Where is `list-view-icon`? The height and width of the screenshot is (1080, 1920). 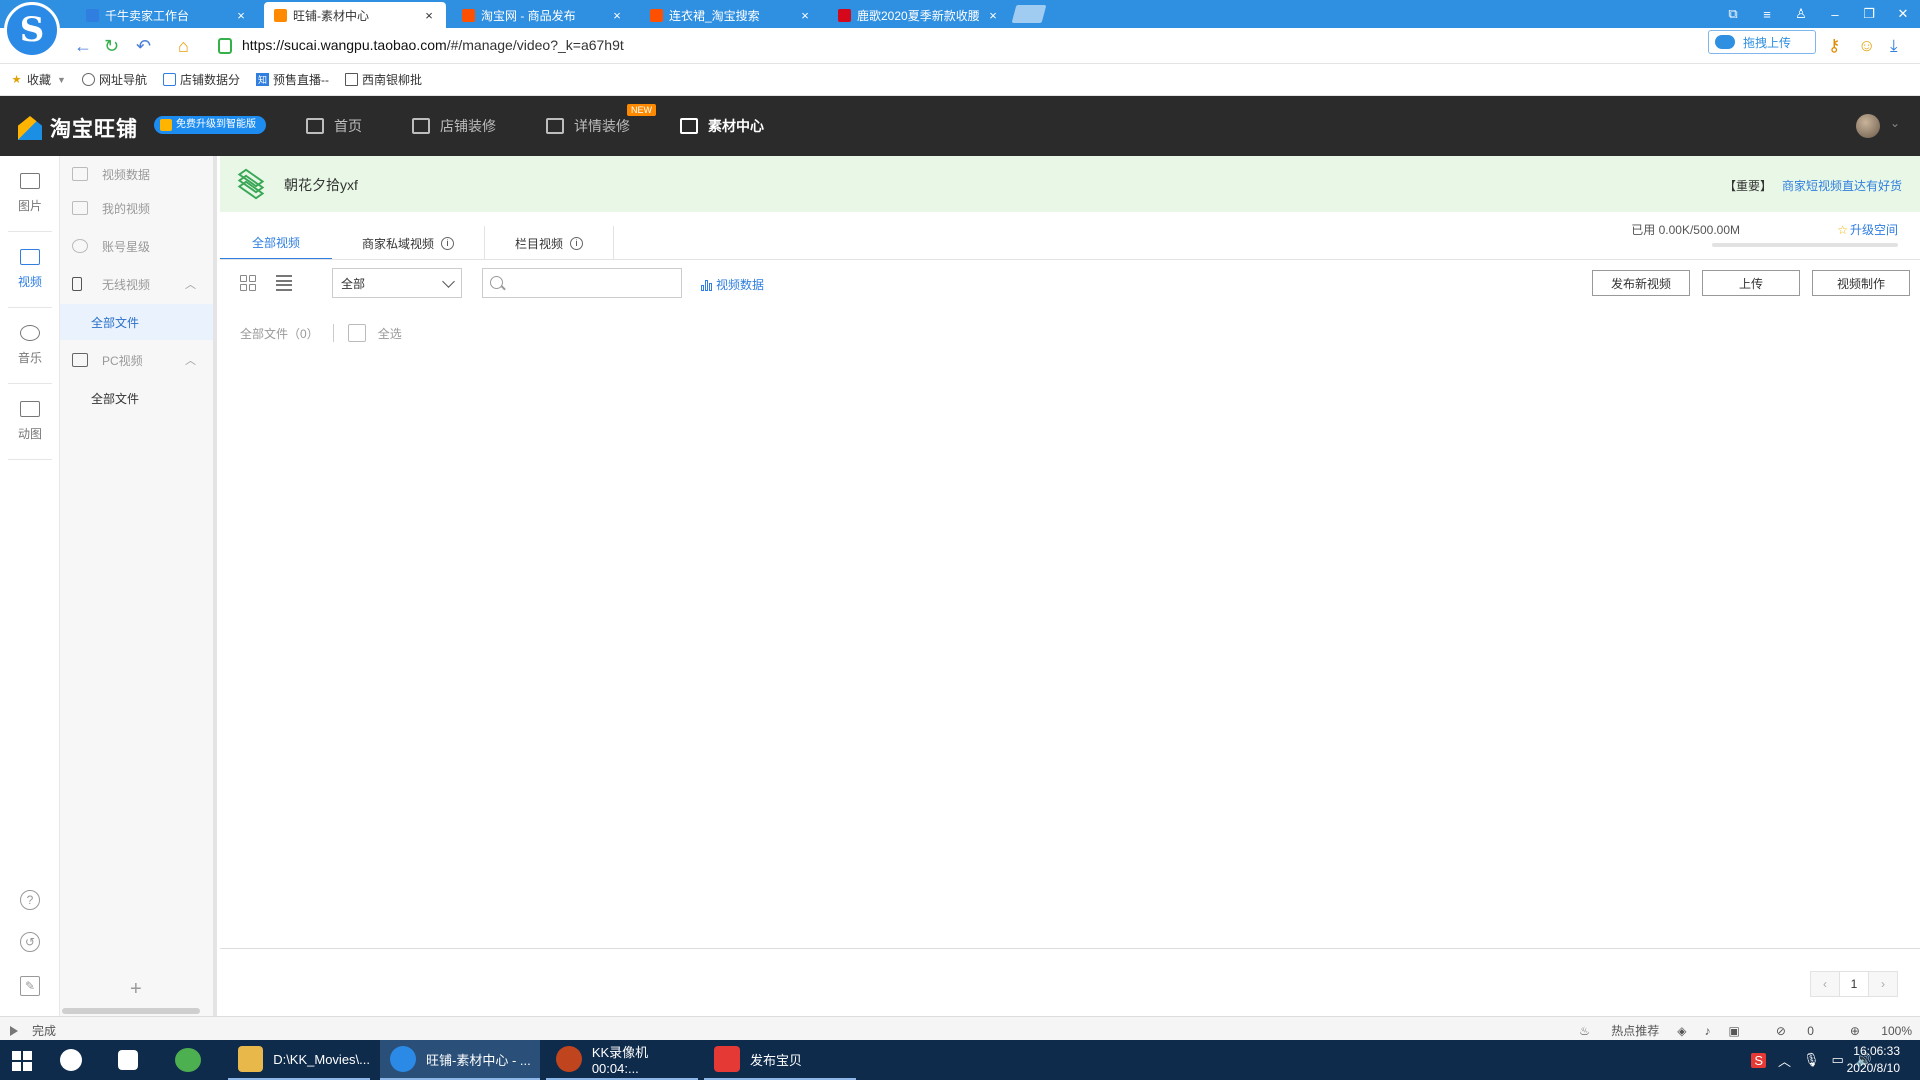
list-view-icon is located at coordinates (284, 283).